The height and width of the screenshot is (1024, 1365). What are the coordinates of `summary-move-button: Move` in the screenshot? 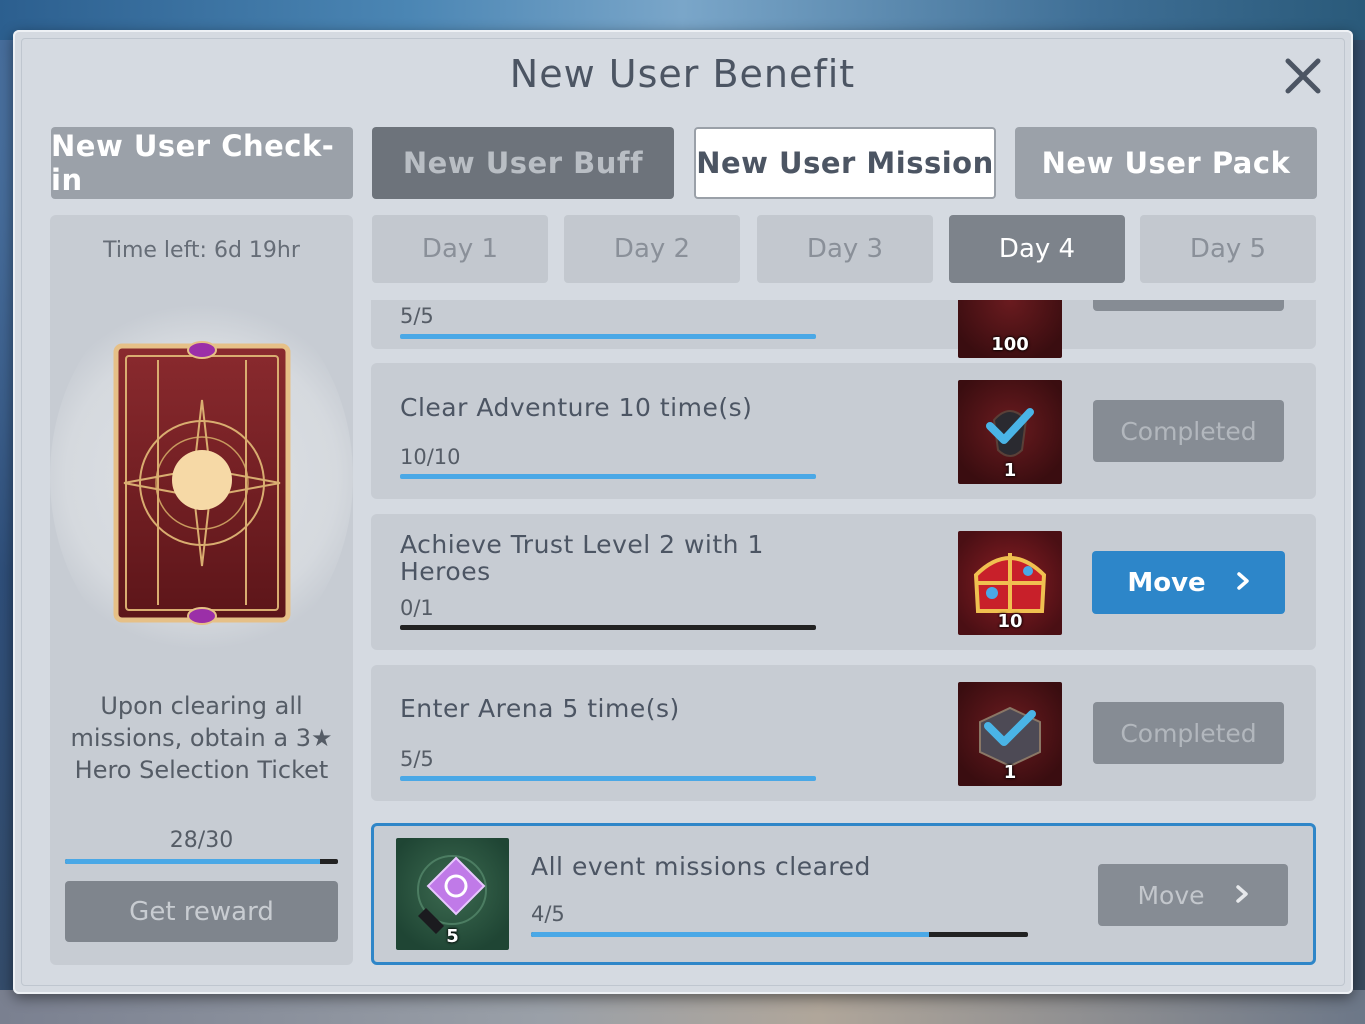 It's located at (1193, 895).